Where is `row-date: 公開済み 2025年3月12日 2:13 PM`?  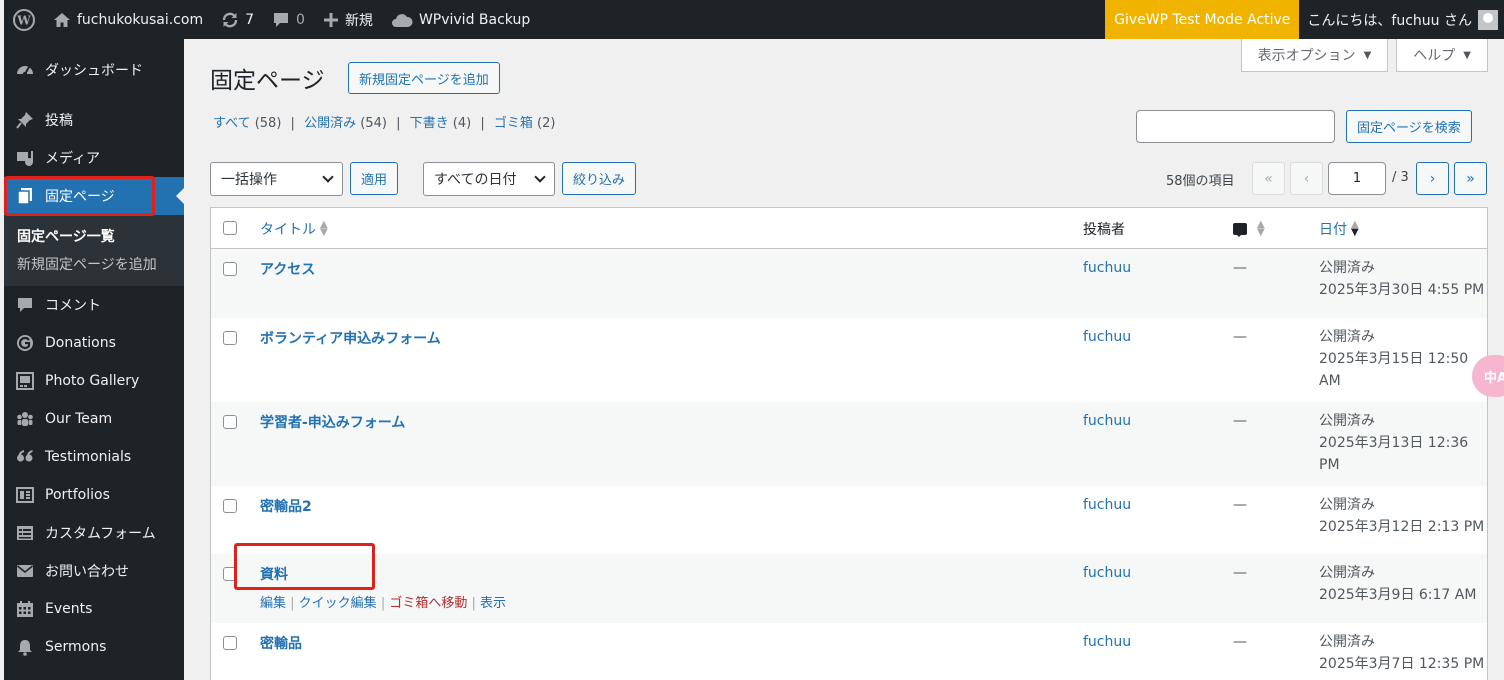
row-date: 公開済み 2025年3月12日 2:13 PM is located at coordinates (1401, 516).